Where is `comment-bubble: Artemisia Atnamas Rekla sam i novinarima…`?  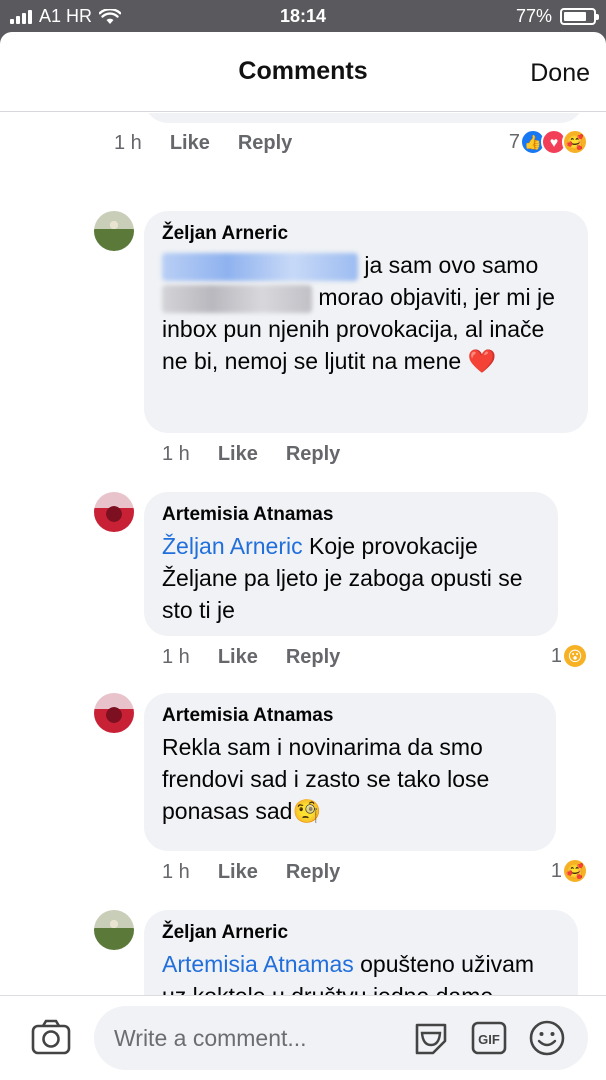
comment-bubble: Artemisia Atnamas Rekla sam i novinarima… is located at coordinates (350, 772).